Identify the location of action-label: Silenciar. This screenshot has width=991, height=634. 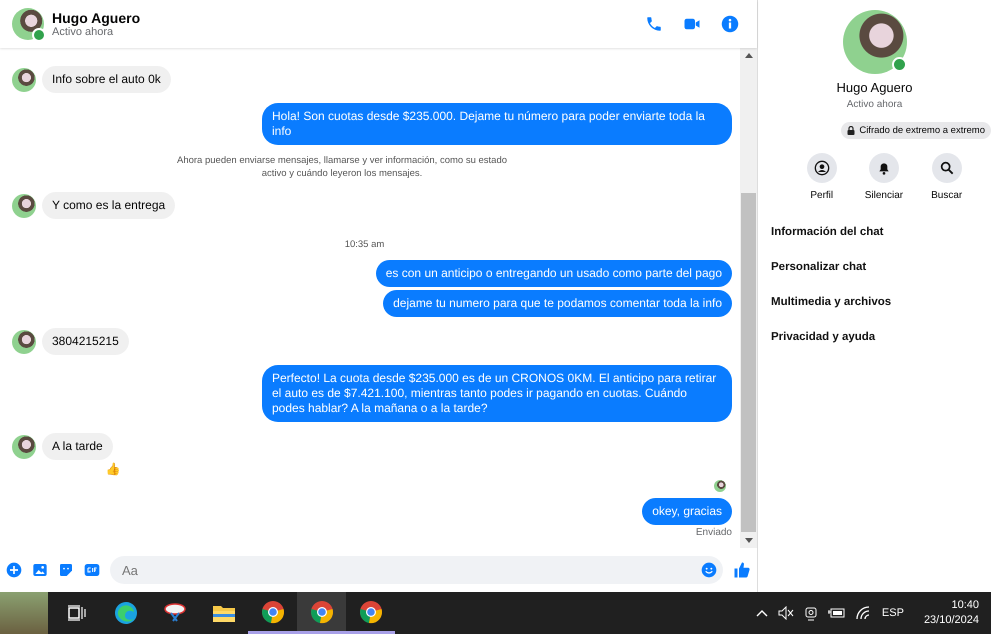
(884, 195).